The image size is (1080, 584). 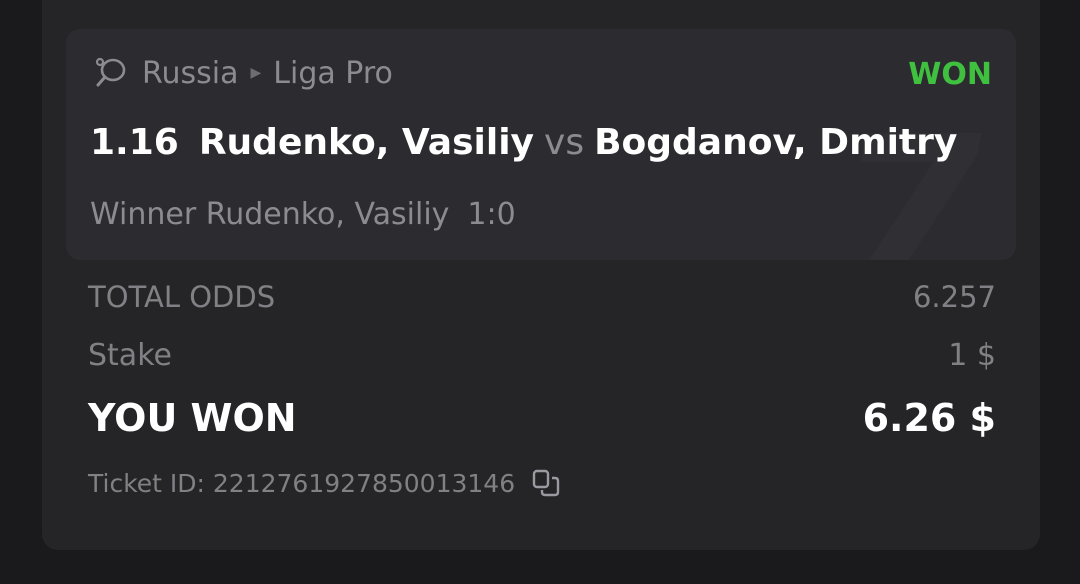 I want to click on table-tennis-icon, so click(x=110, y=72).